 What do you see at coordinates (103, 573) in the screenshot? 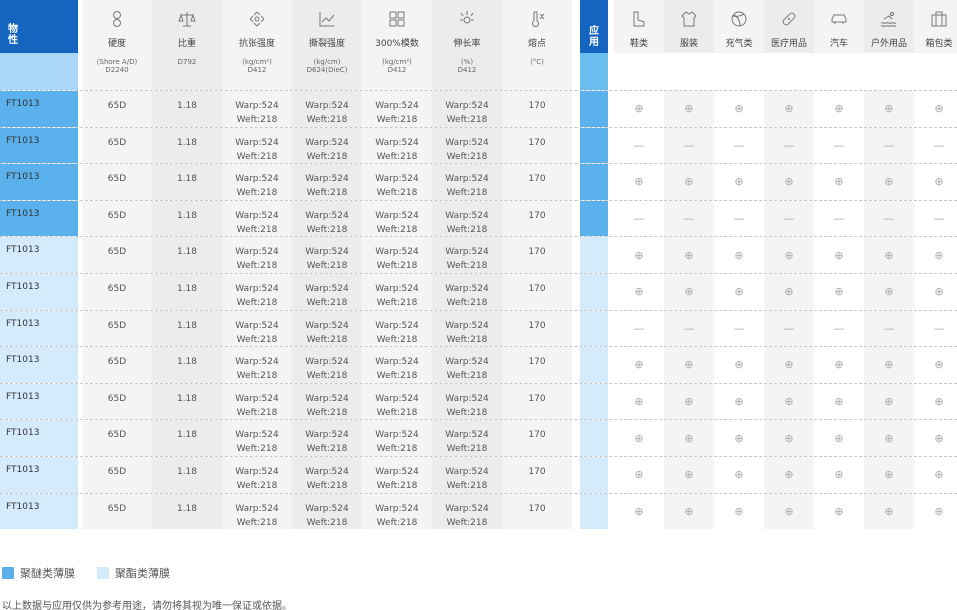
I see `legend-swatch-ester` at bounding box center [103, 573].